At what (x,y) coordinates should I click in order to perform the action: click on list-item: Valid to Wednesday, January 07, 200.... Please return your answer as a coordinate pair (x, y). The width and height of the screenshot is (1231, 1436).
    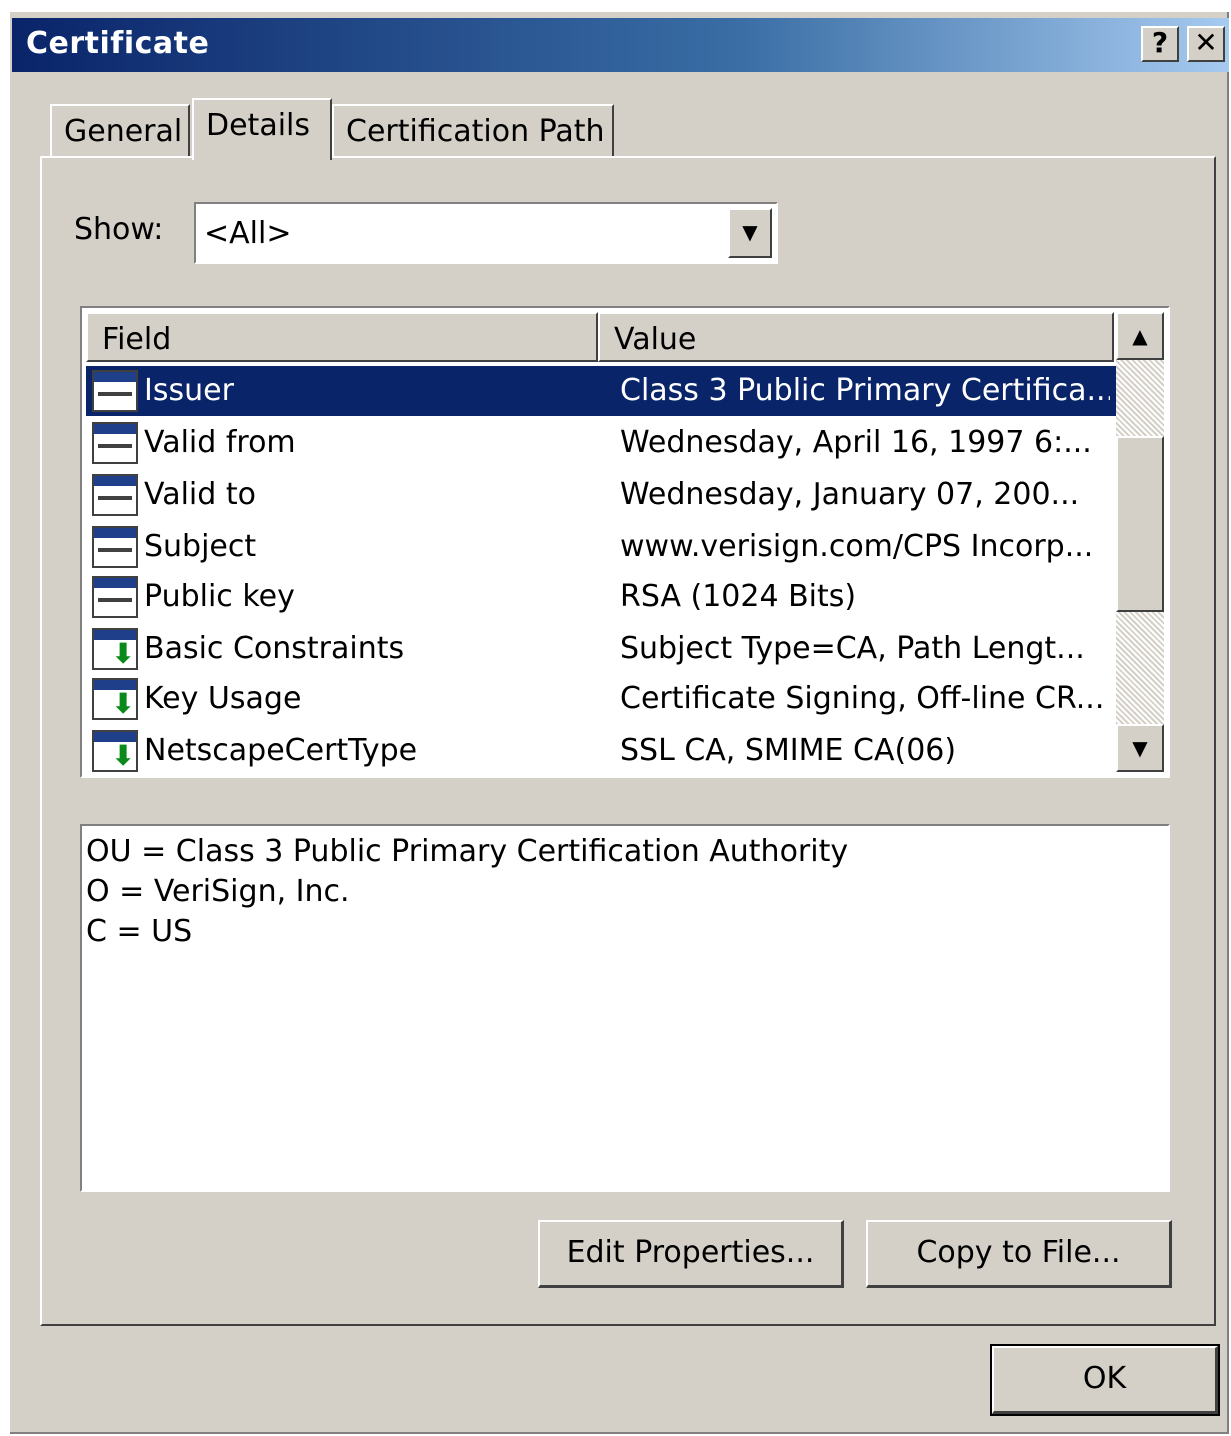
    Looking at the image, I should click on (601, 495).